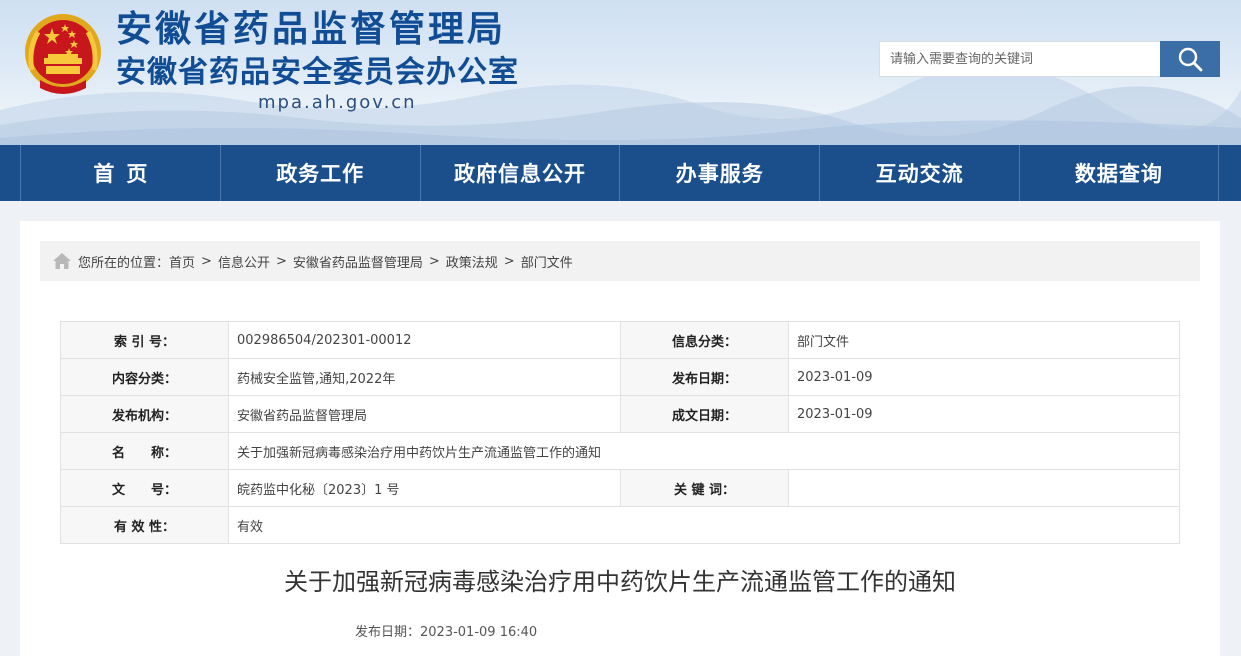  I want to click on breadcrumb-link-dept-docs: 部门文件, so click(547, 261).